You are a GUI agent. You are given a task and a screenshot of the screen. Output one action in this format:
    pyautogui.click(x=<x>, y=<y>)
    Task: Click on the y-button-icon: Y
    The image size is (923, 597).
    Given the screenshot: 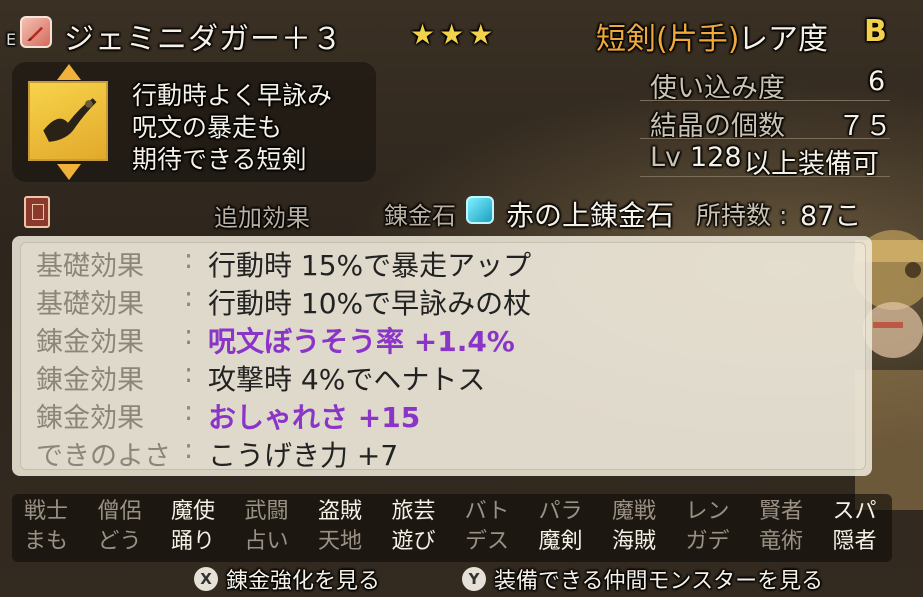 What is the action you would take?
    pyautogui.click(x=474, y=579)
    